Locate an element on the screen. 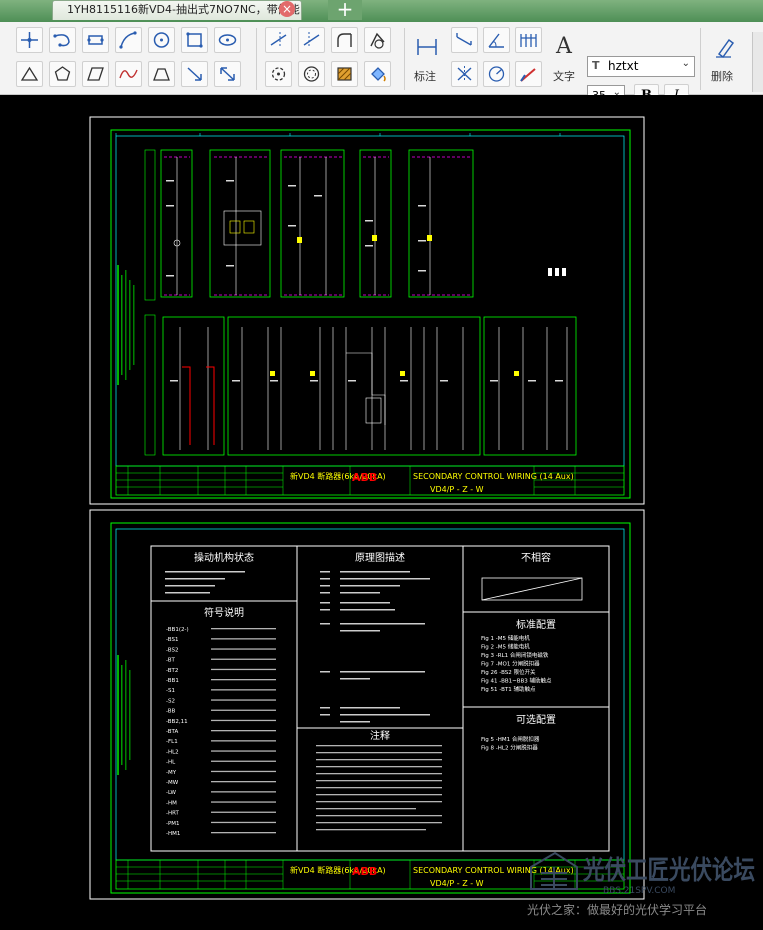  ellipse-tool-button is located at coordinates (227, 40).